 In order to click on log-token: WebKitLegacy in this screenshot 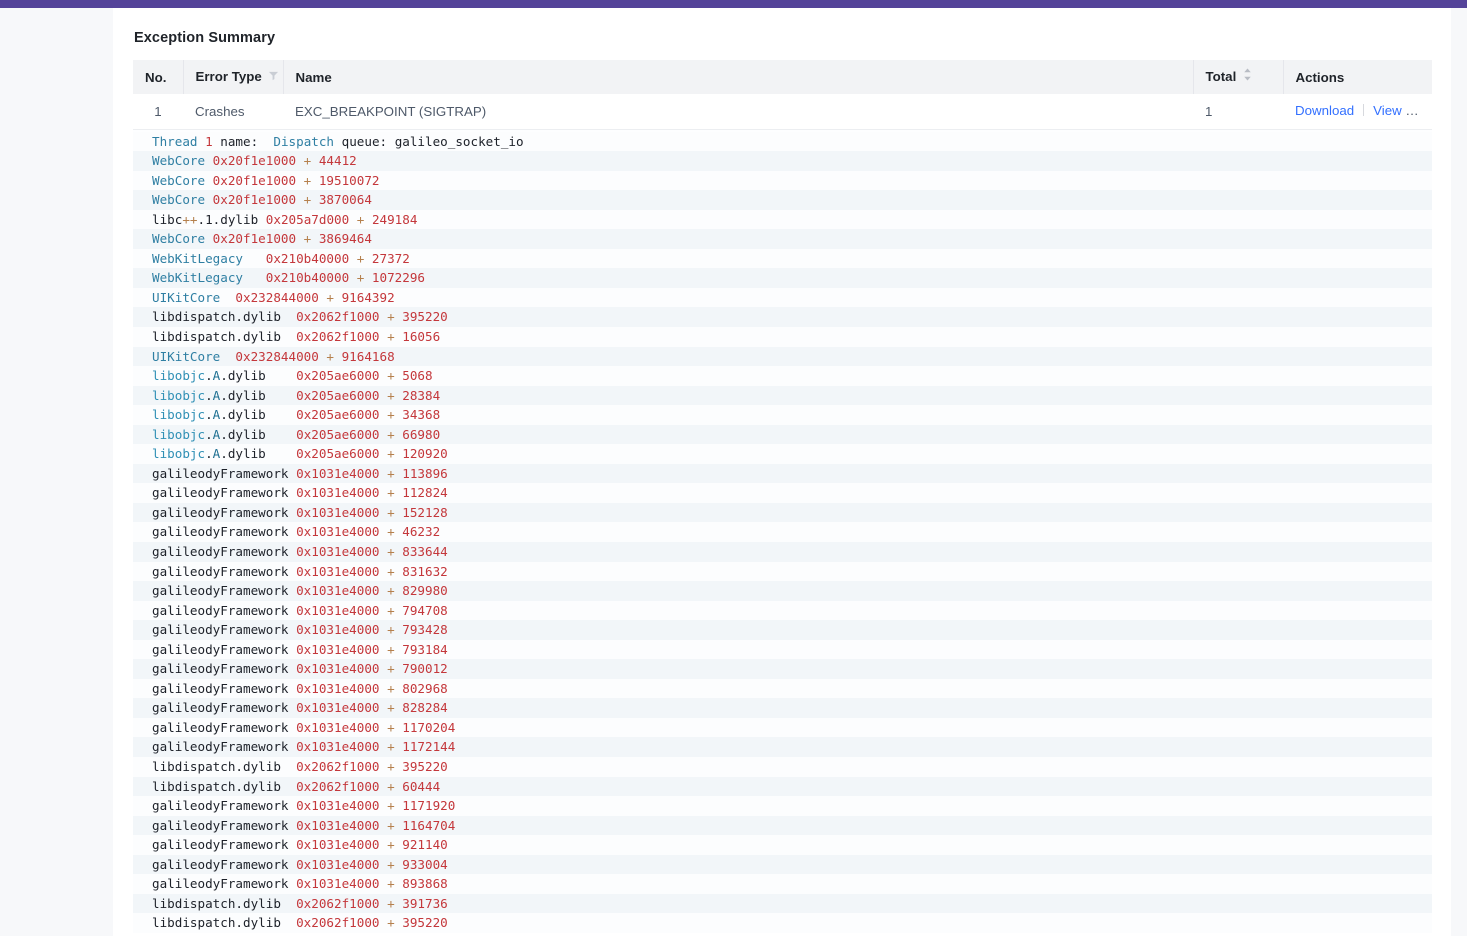, I will do `click(197, 258)`.